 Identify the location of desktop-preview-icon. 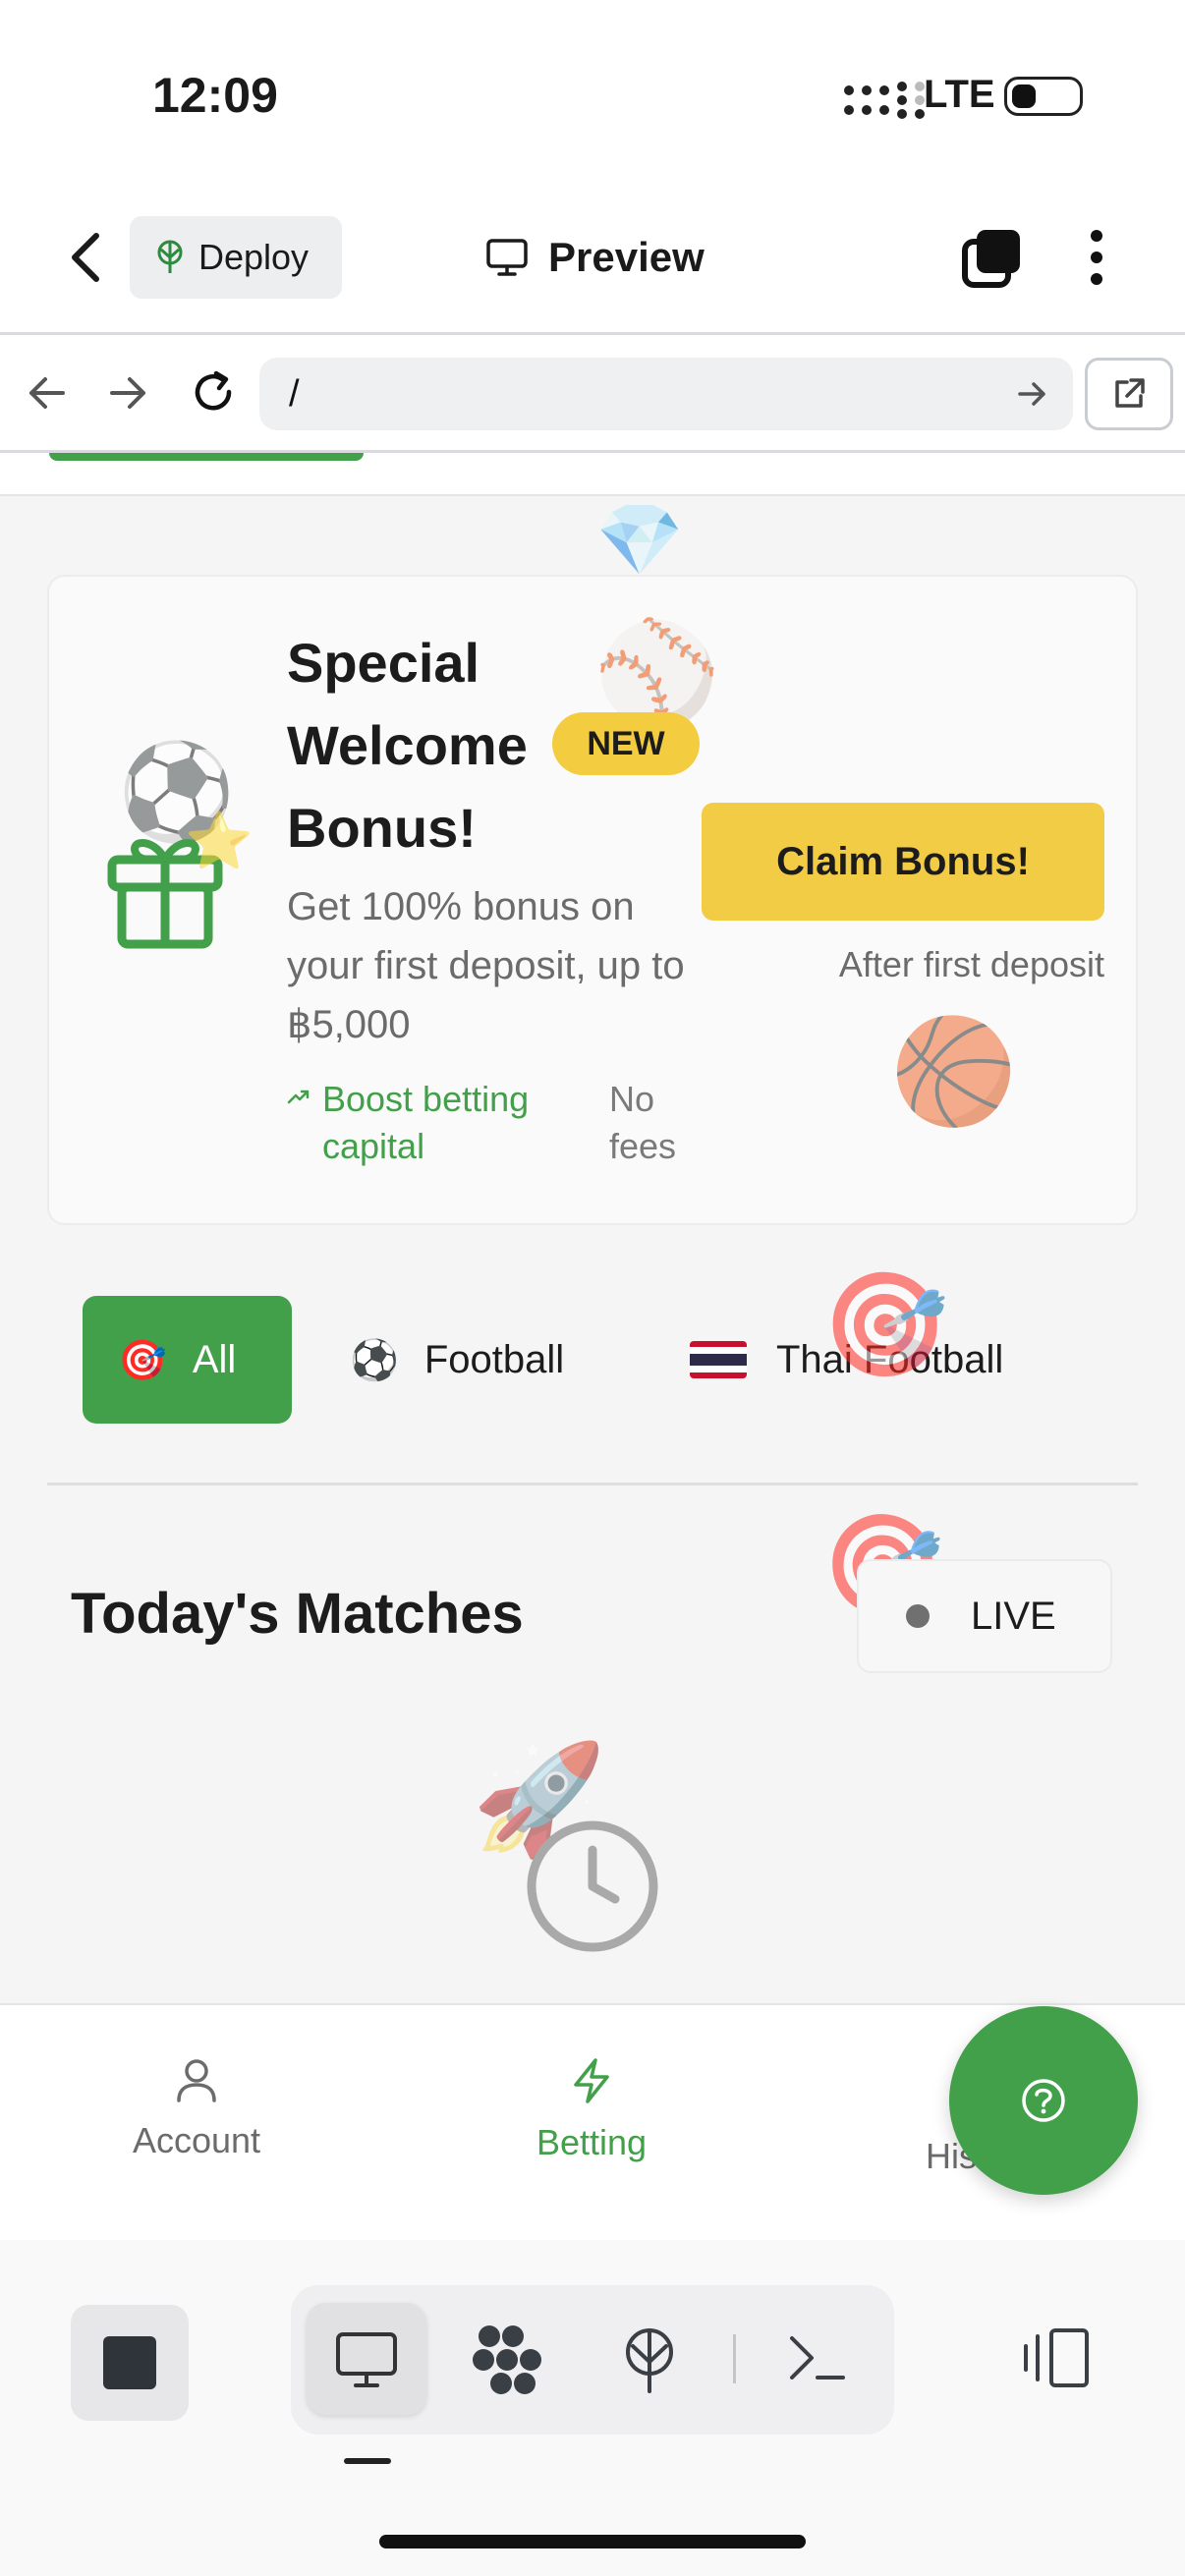
(367, 2359).